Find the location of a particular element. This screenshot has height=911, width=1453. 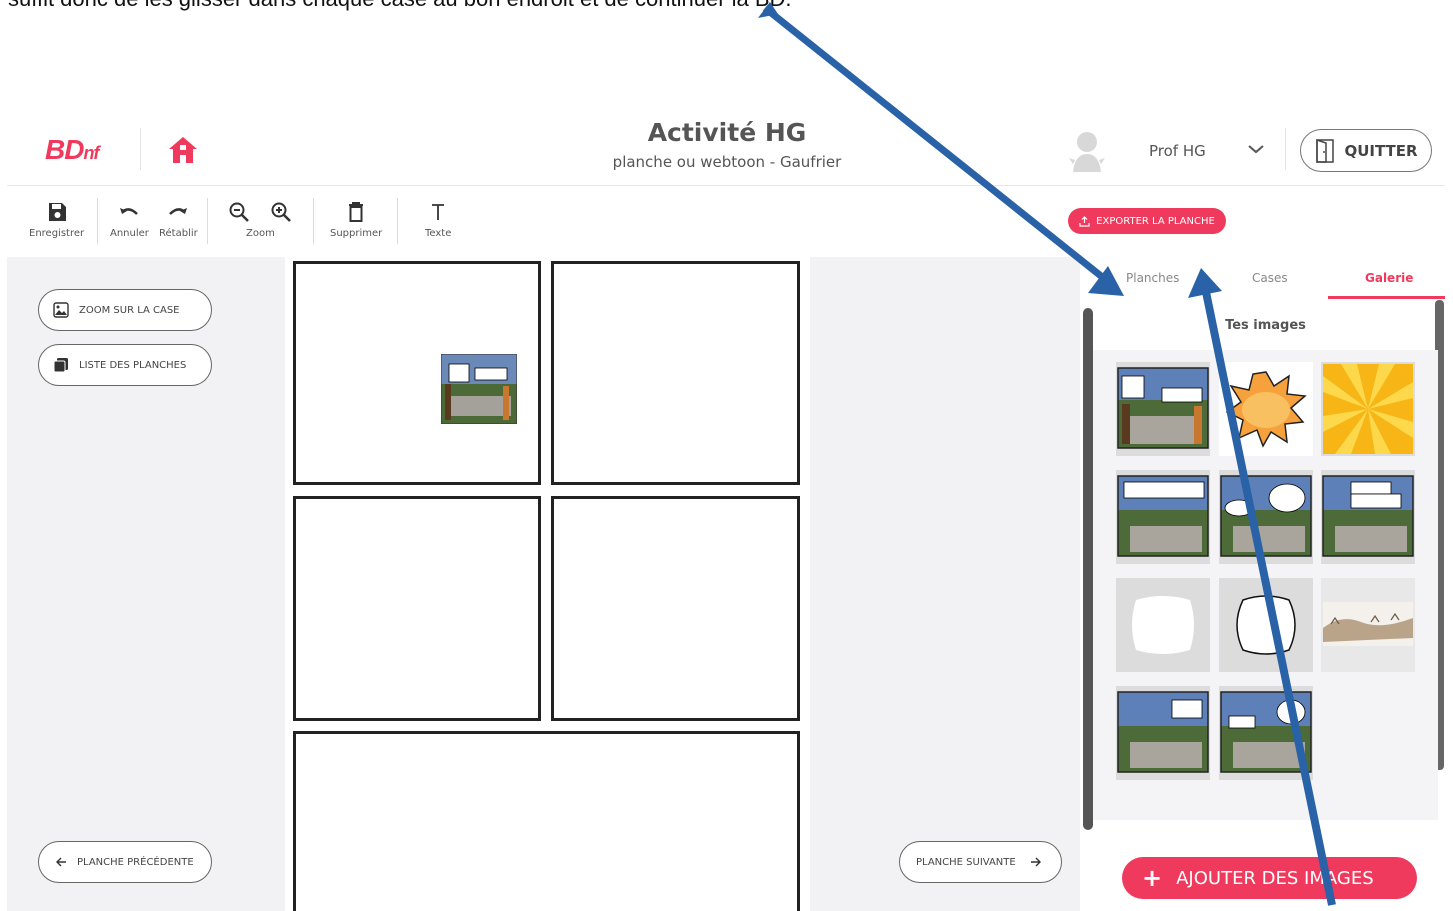

add-images-label: AJOUTER DES IMAGES is located at coordinates (1275, 878).